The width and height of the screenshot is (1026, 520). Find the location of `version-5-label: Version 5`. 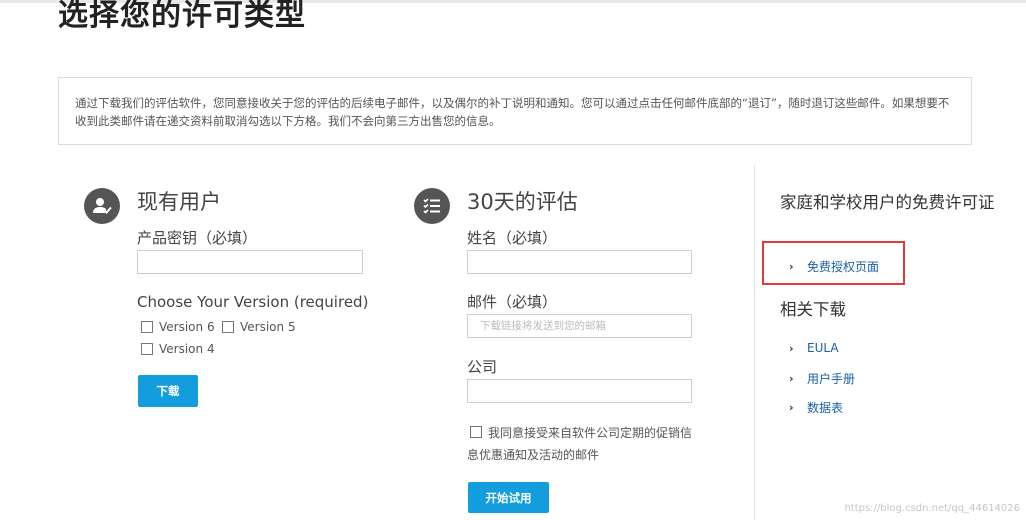

version-5-label: Version 5 is located at coordinates (268, 327).